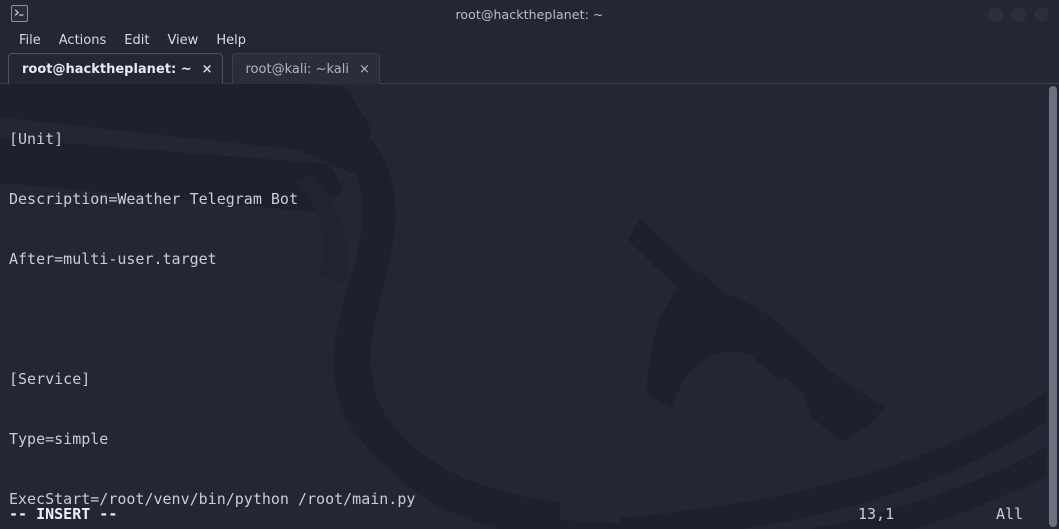 Image resolution: width=1059 pixels, height=529 pixels. I want to click on menu-item-view: View, so click(182, 40).